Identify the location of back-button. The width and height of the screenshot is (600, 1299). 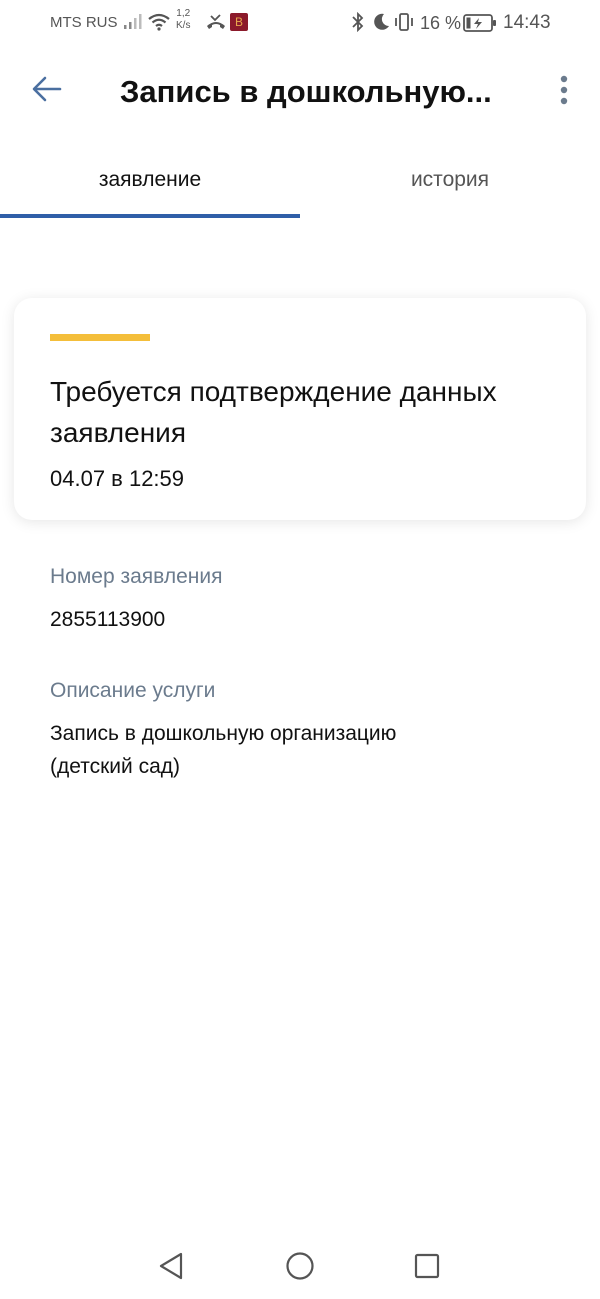
(47, 91).